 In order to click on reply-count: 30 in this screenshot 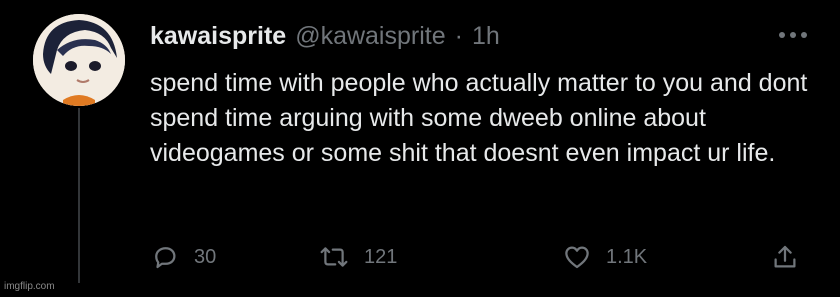, I will do `click(205, 256)`.